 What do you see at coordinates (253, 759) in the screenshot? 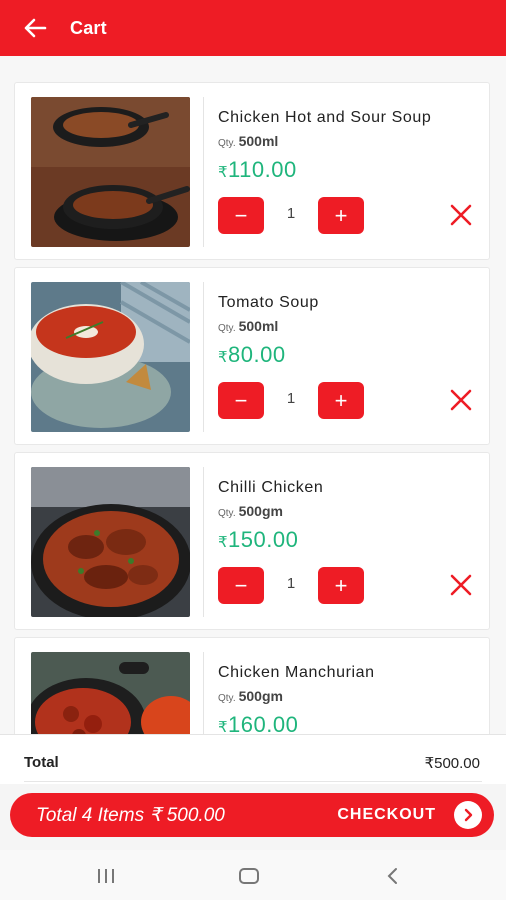
I see `total-row: Total ₹500.00` at bounding box center [253, 759].